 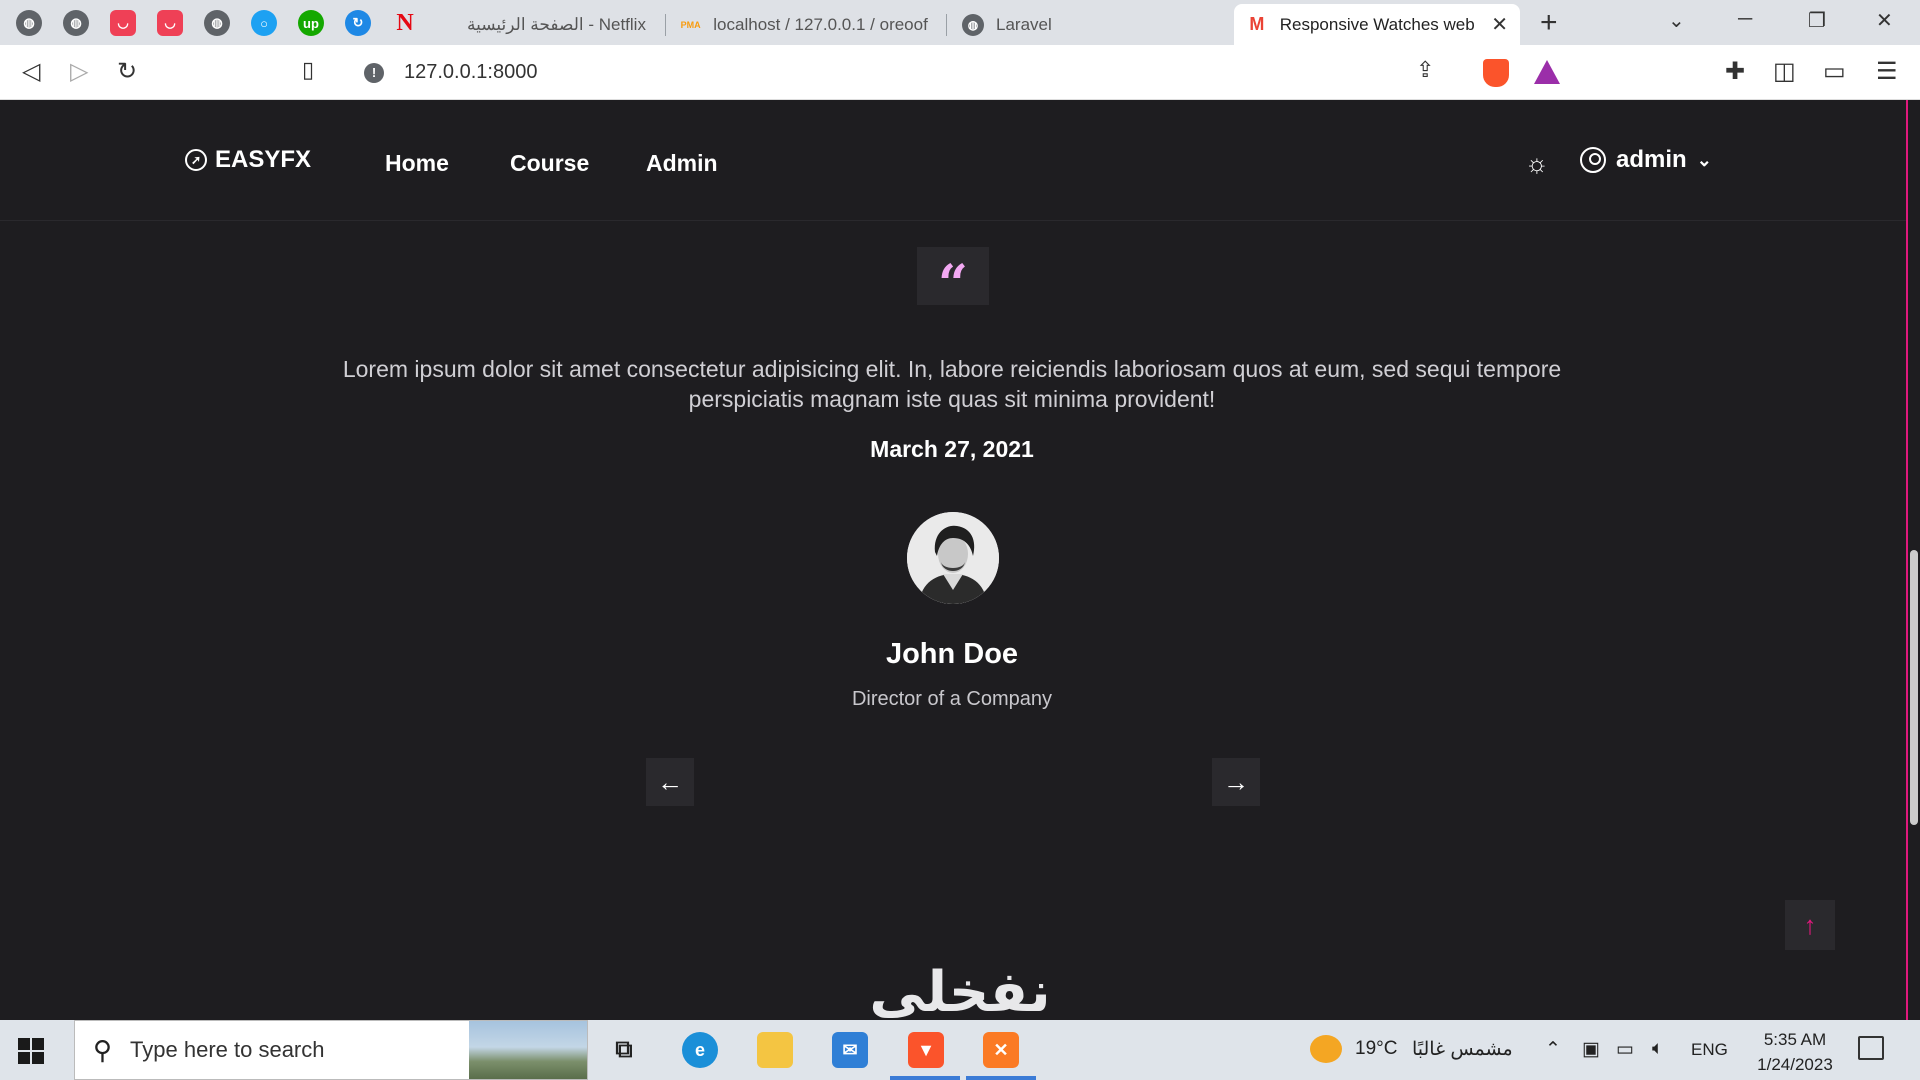 I want to click on pinned-tab-upwork-icon: up, so click(x=311, y=23).